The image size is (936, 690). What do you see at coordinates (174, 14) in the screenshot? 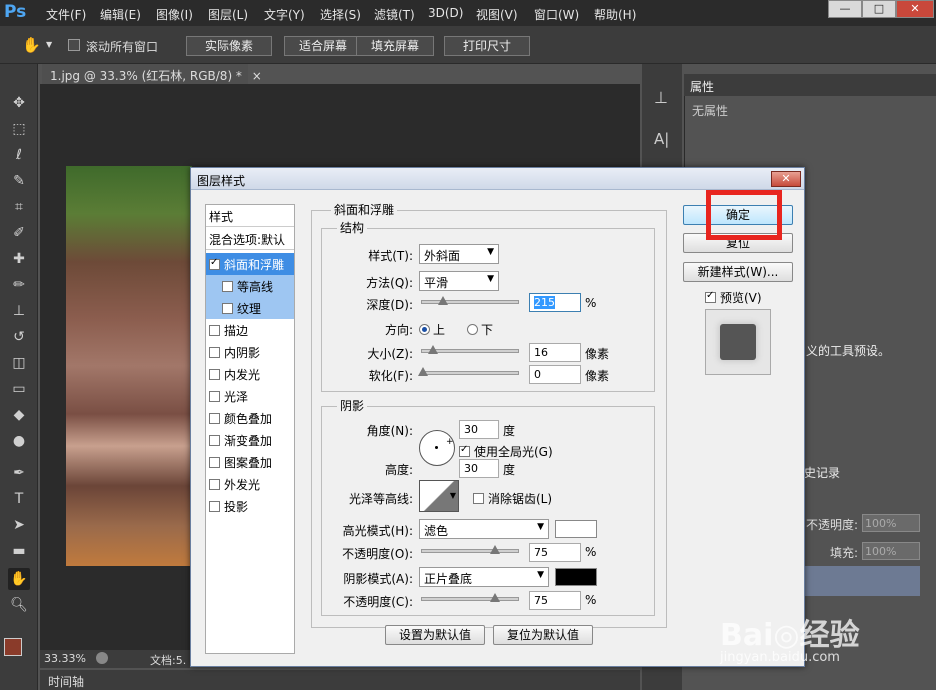
I see `menu-image: 图像(I)` at bounding box center [174, 14].